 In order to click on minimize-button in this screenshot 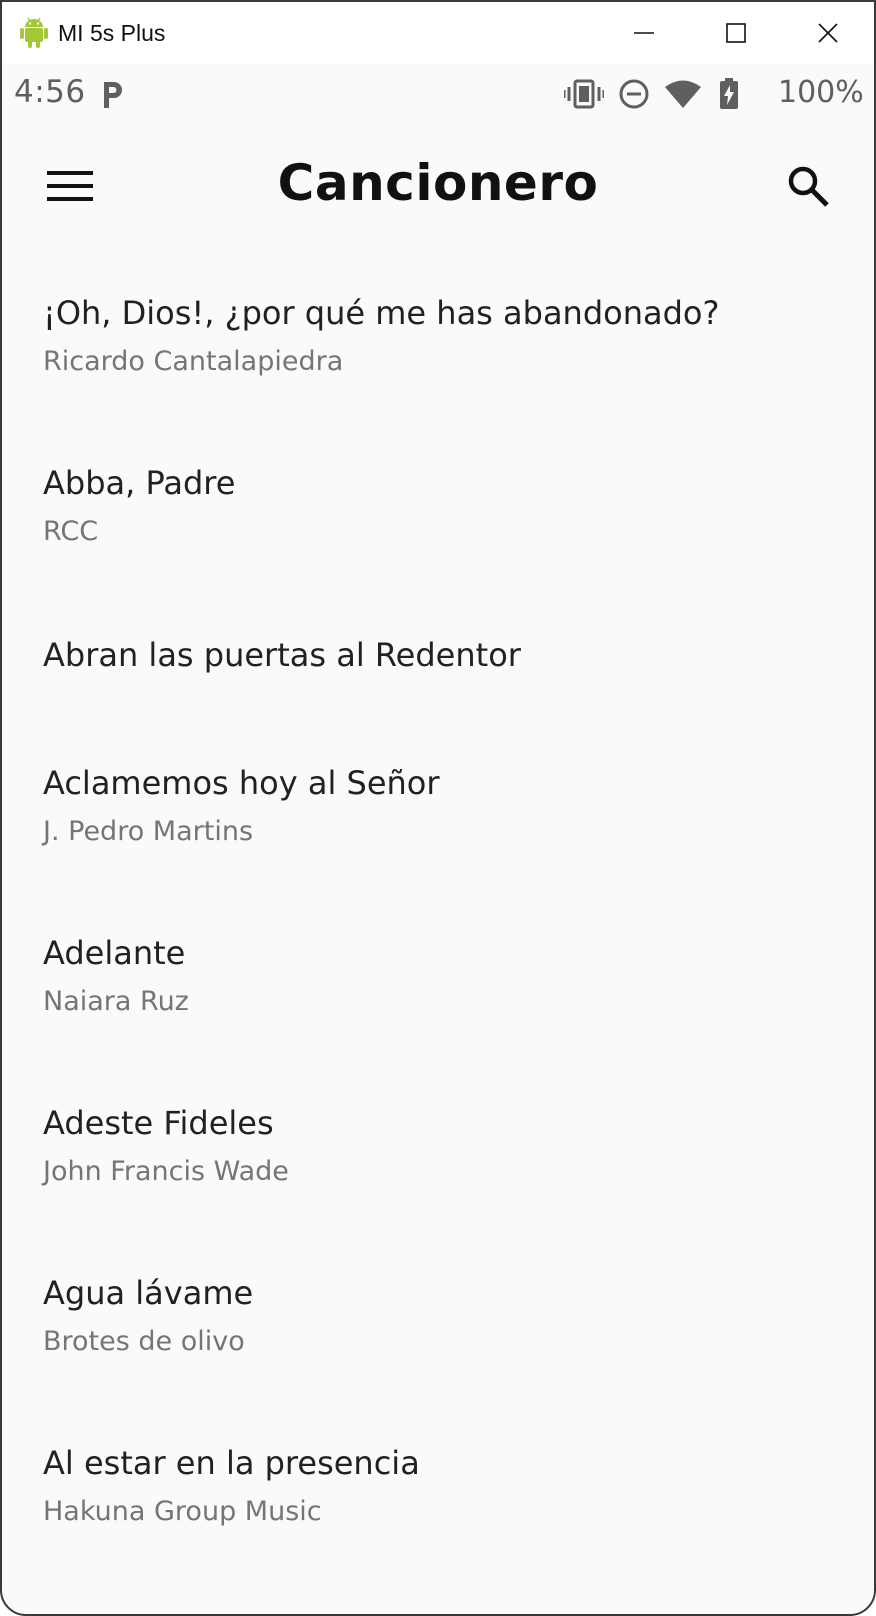, I will do `click(644, 33)`.